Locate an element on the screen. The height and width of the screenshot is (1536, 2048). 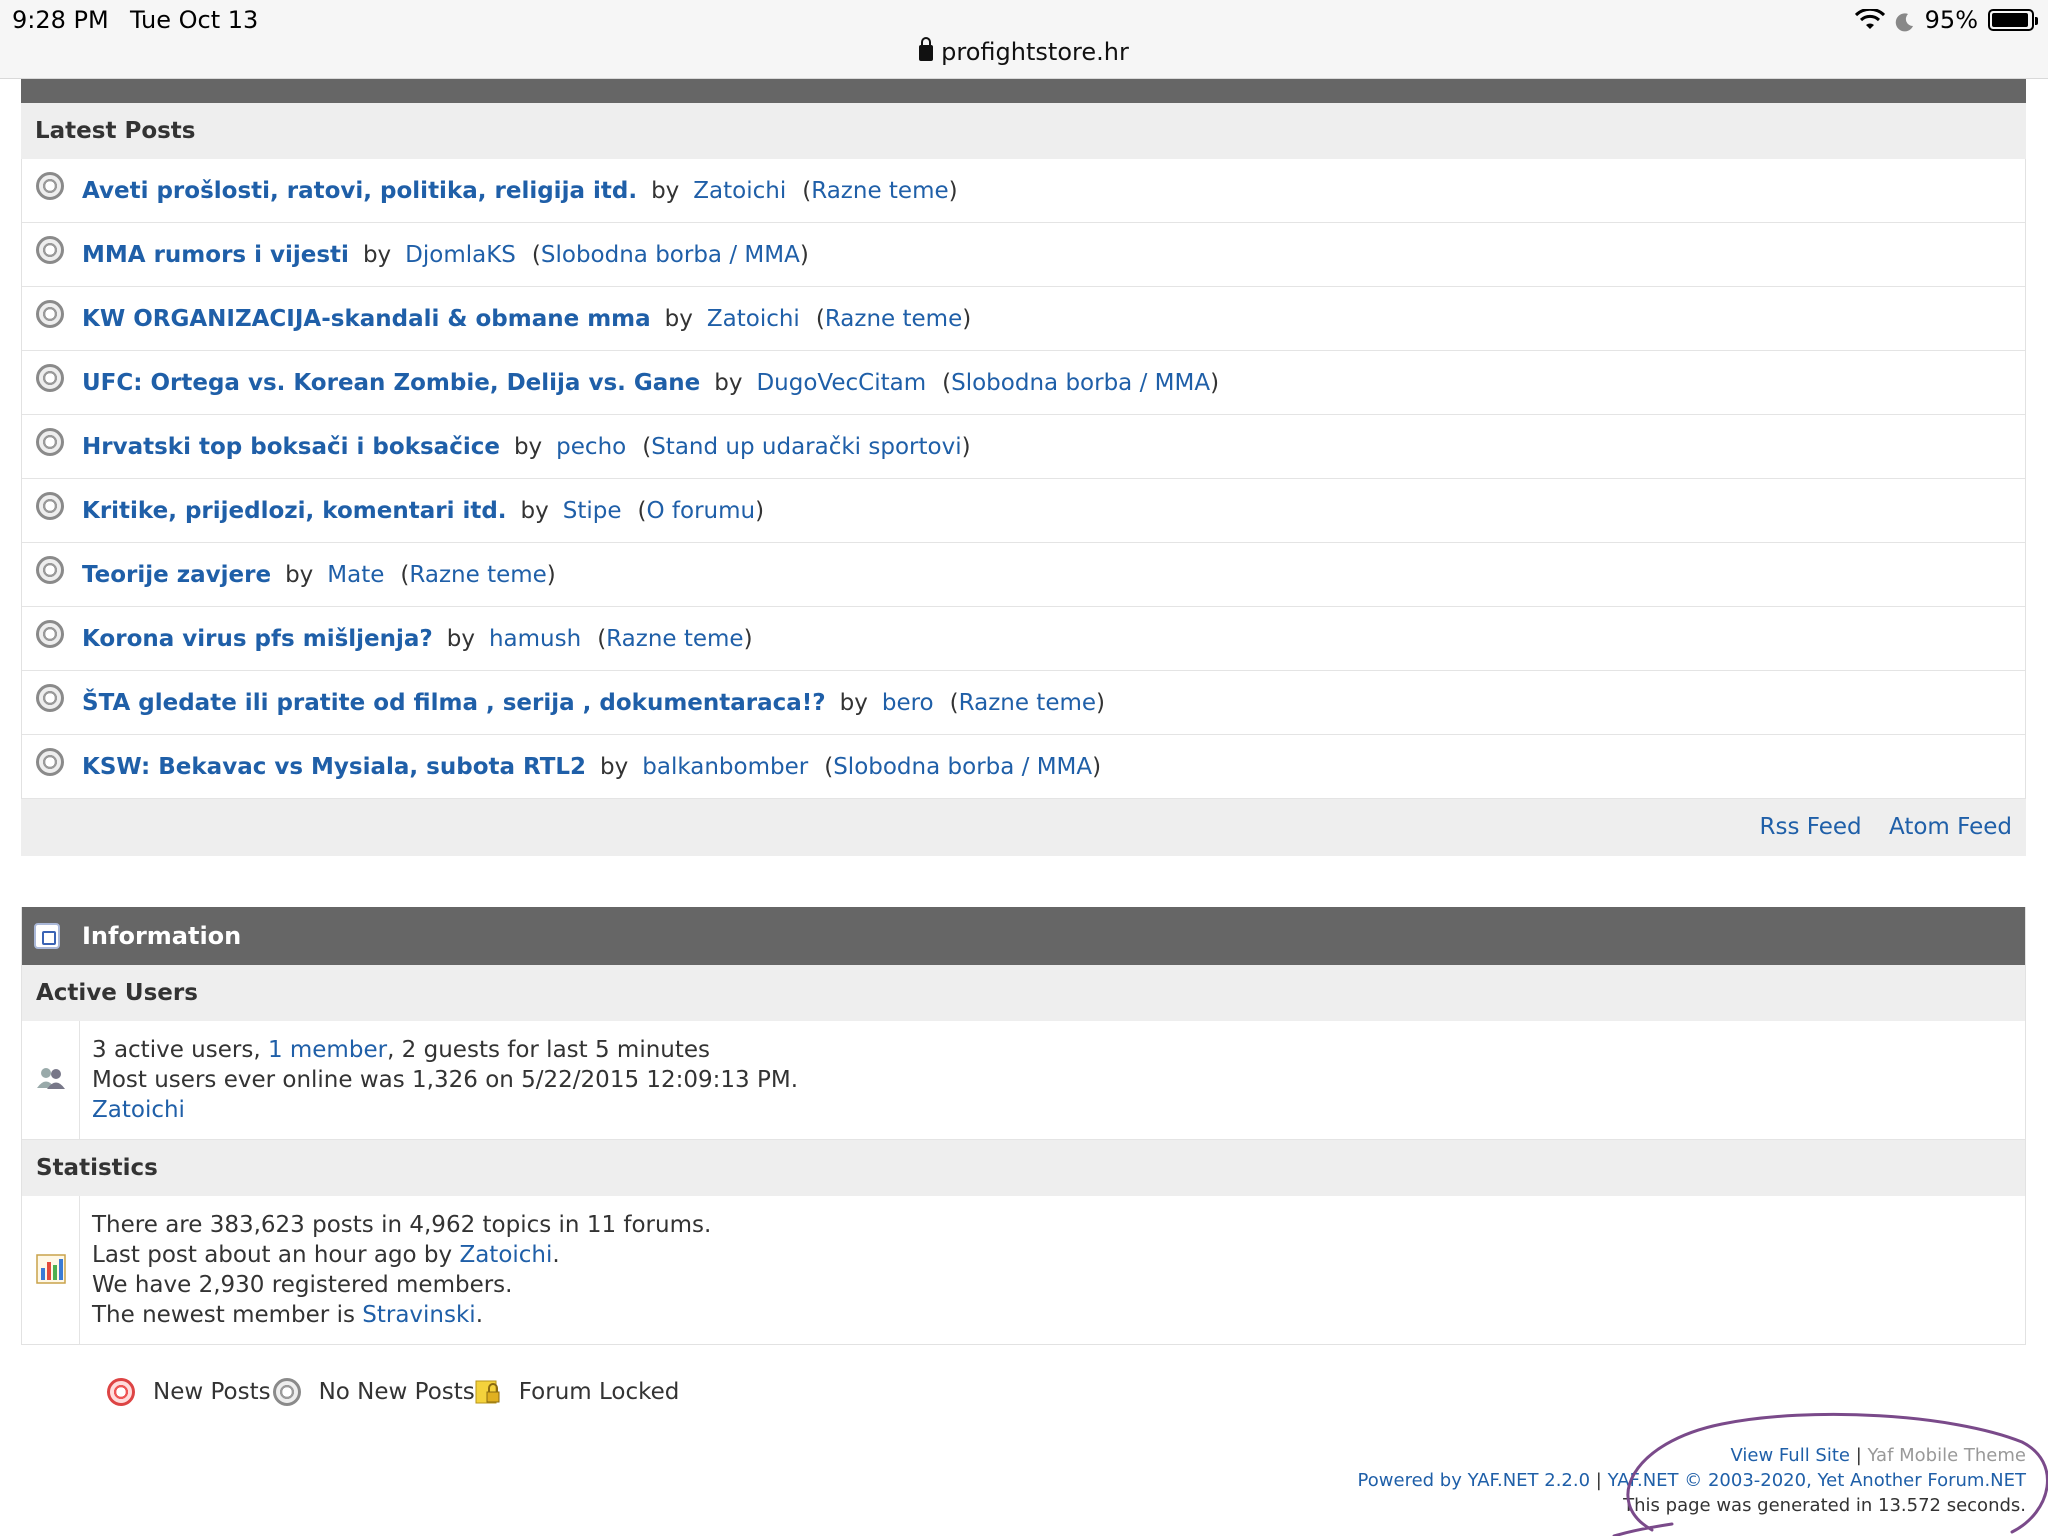
topic-link: Hrvatski top boksači i boksačice is located at coordinates (291, 447).